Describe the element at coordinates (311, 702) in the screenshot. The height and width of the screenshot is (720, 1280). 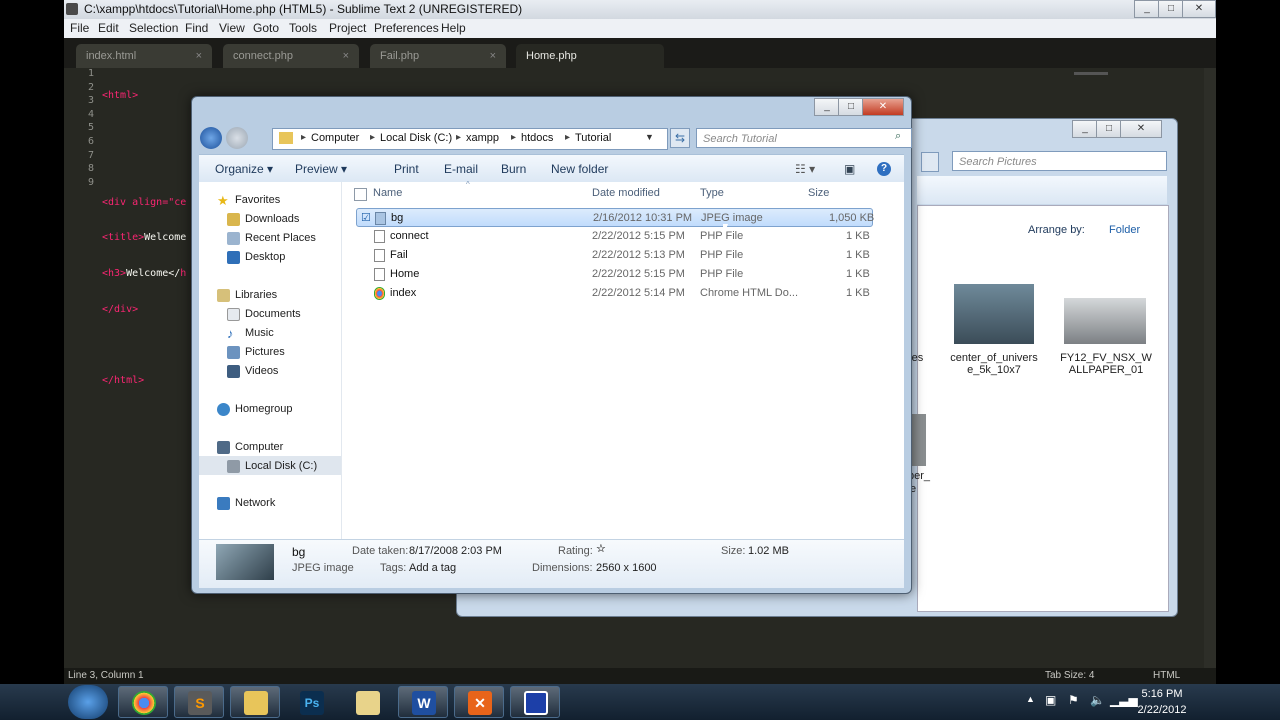
I see `taskbar-photoshop: Ps` at that location.